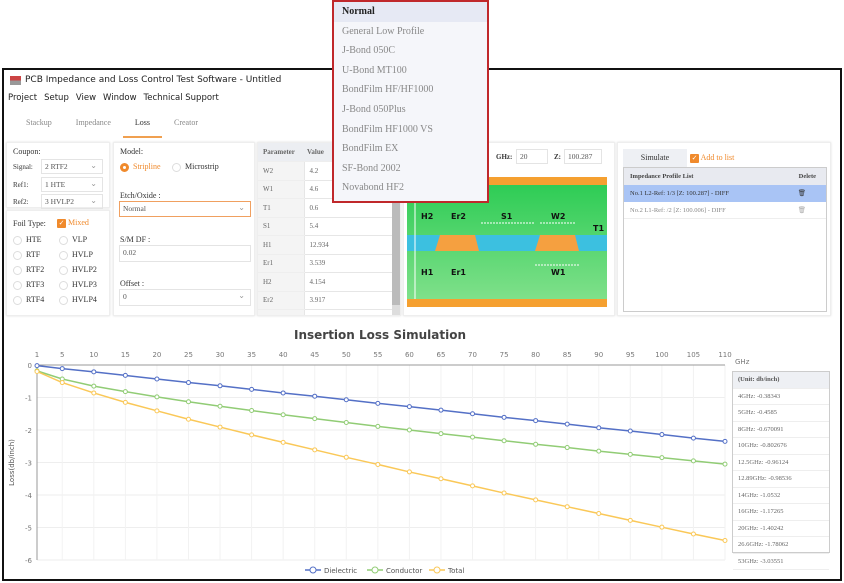 This screenshot has height=583, width=844. I want to click on simulate-button: Simulate, so click(655, 158).